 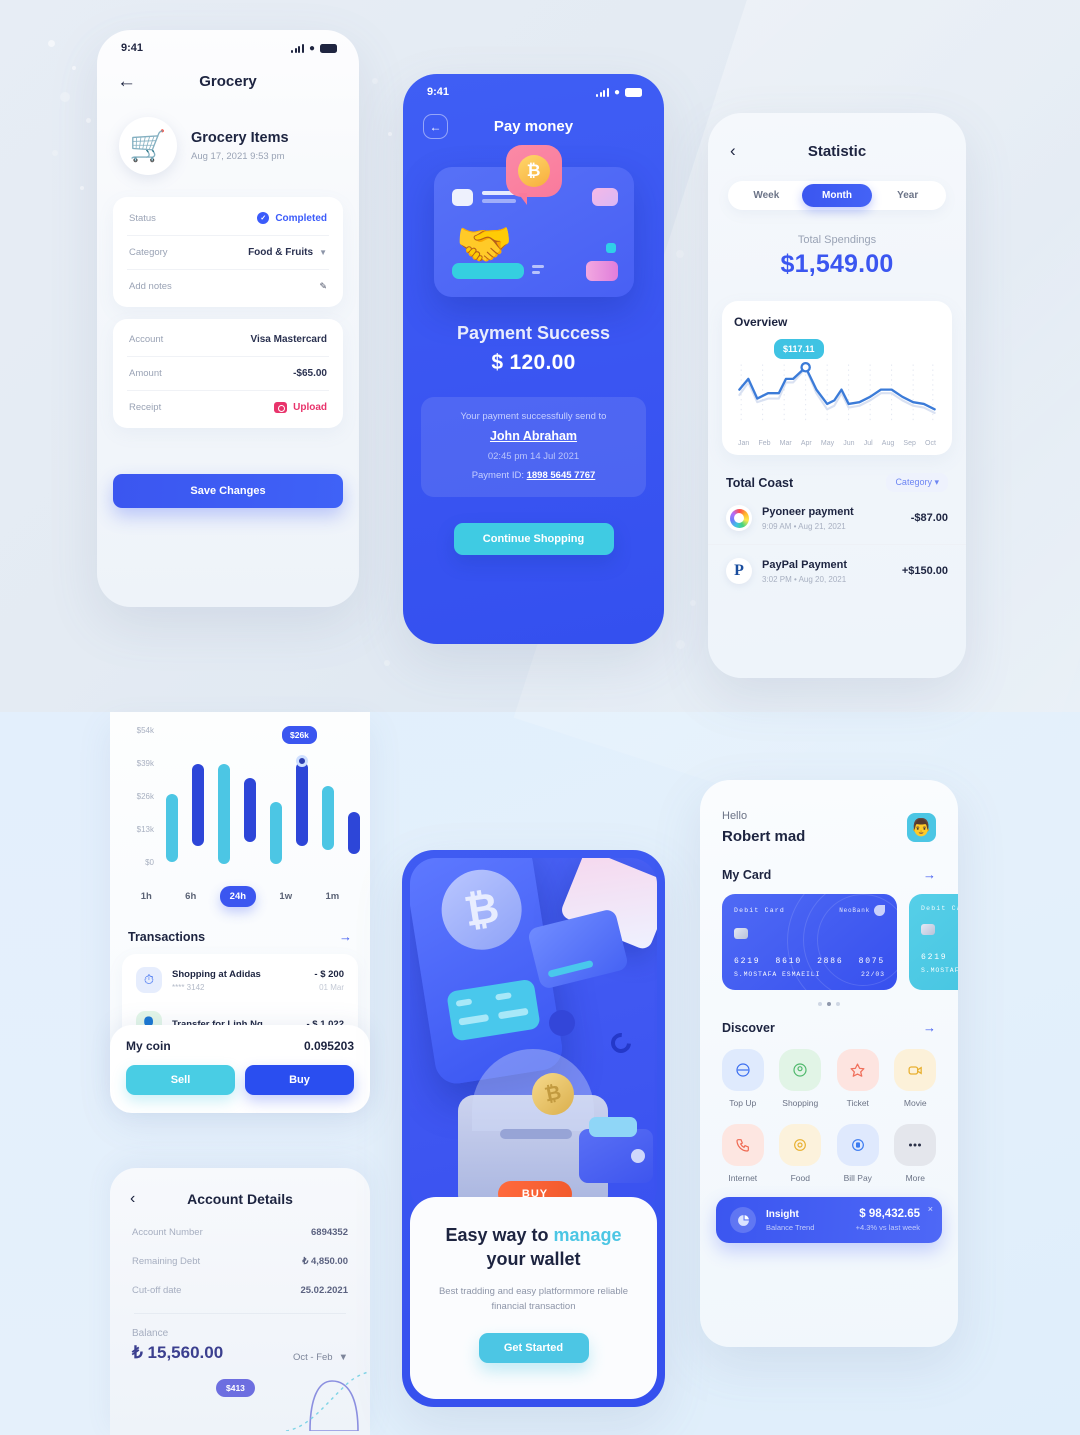 What do you see at coordinates (493, 1010) in the screenshot?
I see `card-3d-icon` at bounding box center [493, 1010].